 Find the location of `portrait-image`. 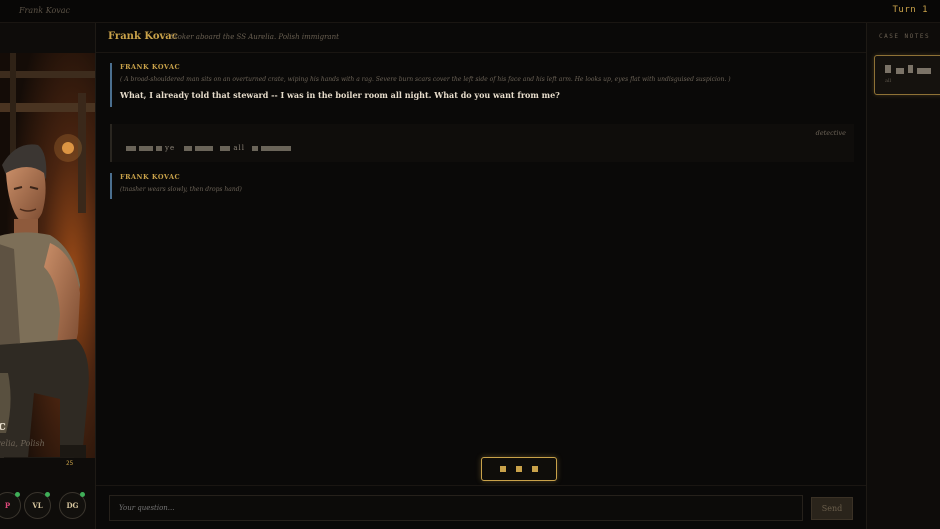

portrait-image is located at coordinates (47, 255).